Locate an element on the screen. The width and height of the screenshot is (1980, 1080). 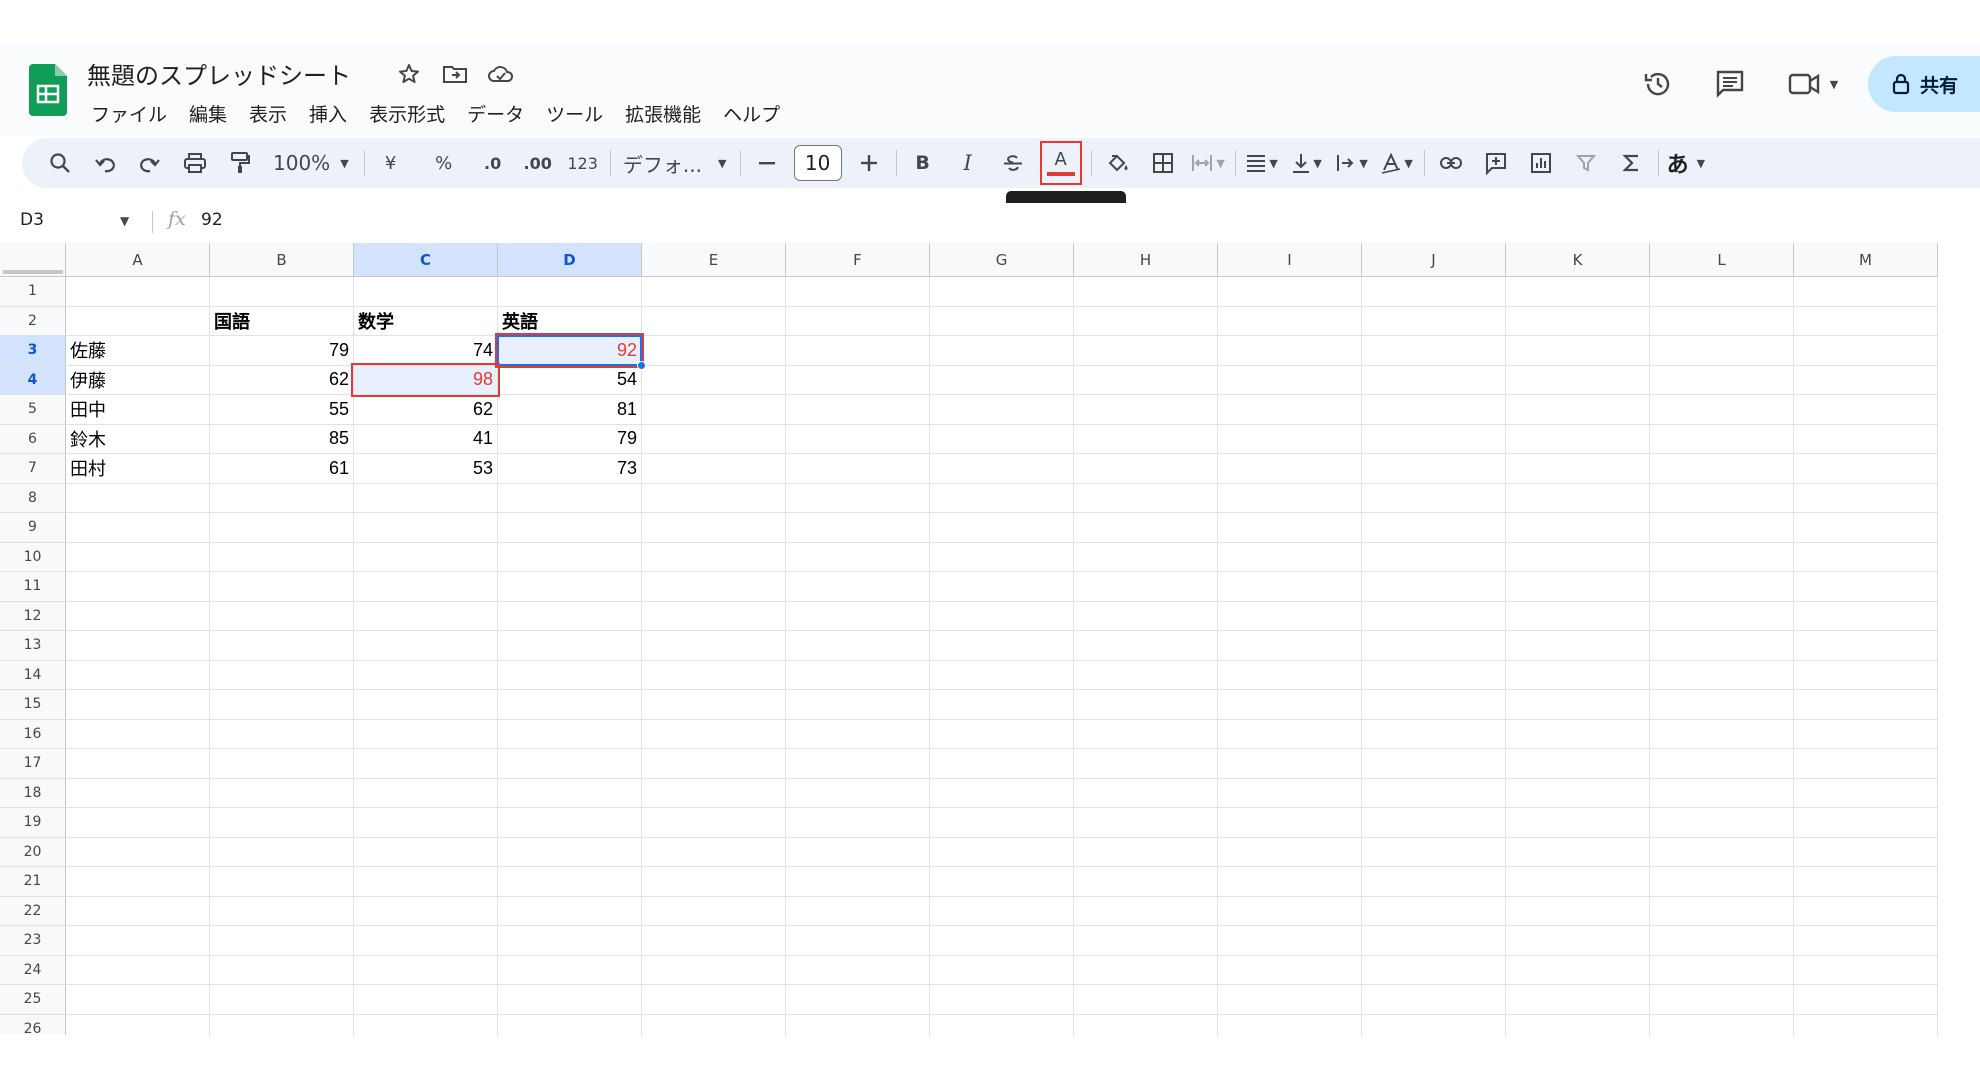
menu-tools: ツール is located at coordinates (574, 113).